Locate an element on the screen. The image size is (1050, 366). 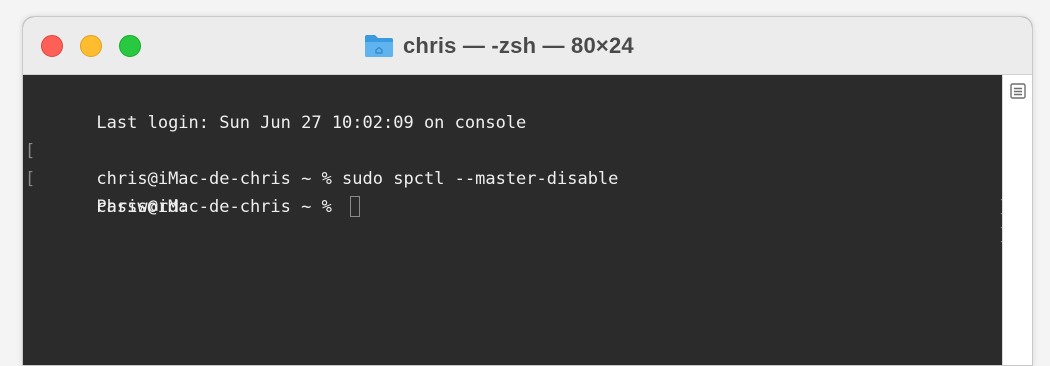
zoom-button is located at coordinates (130, 46).